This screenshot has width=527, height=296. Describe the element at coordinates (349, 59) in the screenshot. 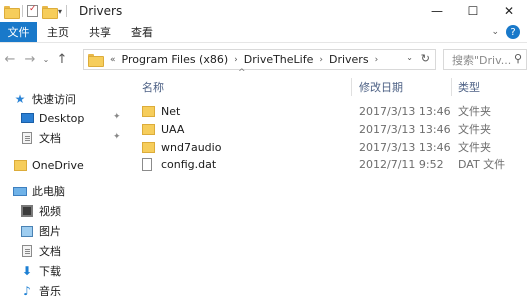

I see `breadcrumb-item: Drivers` at that location.